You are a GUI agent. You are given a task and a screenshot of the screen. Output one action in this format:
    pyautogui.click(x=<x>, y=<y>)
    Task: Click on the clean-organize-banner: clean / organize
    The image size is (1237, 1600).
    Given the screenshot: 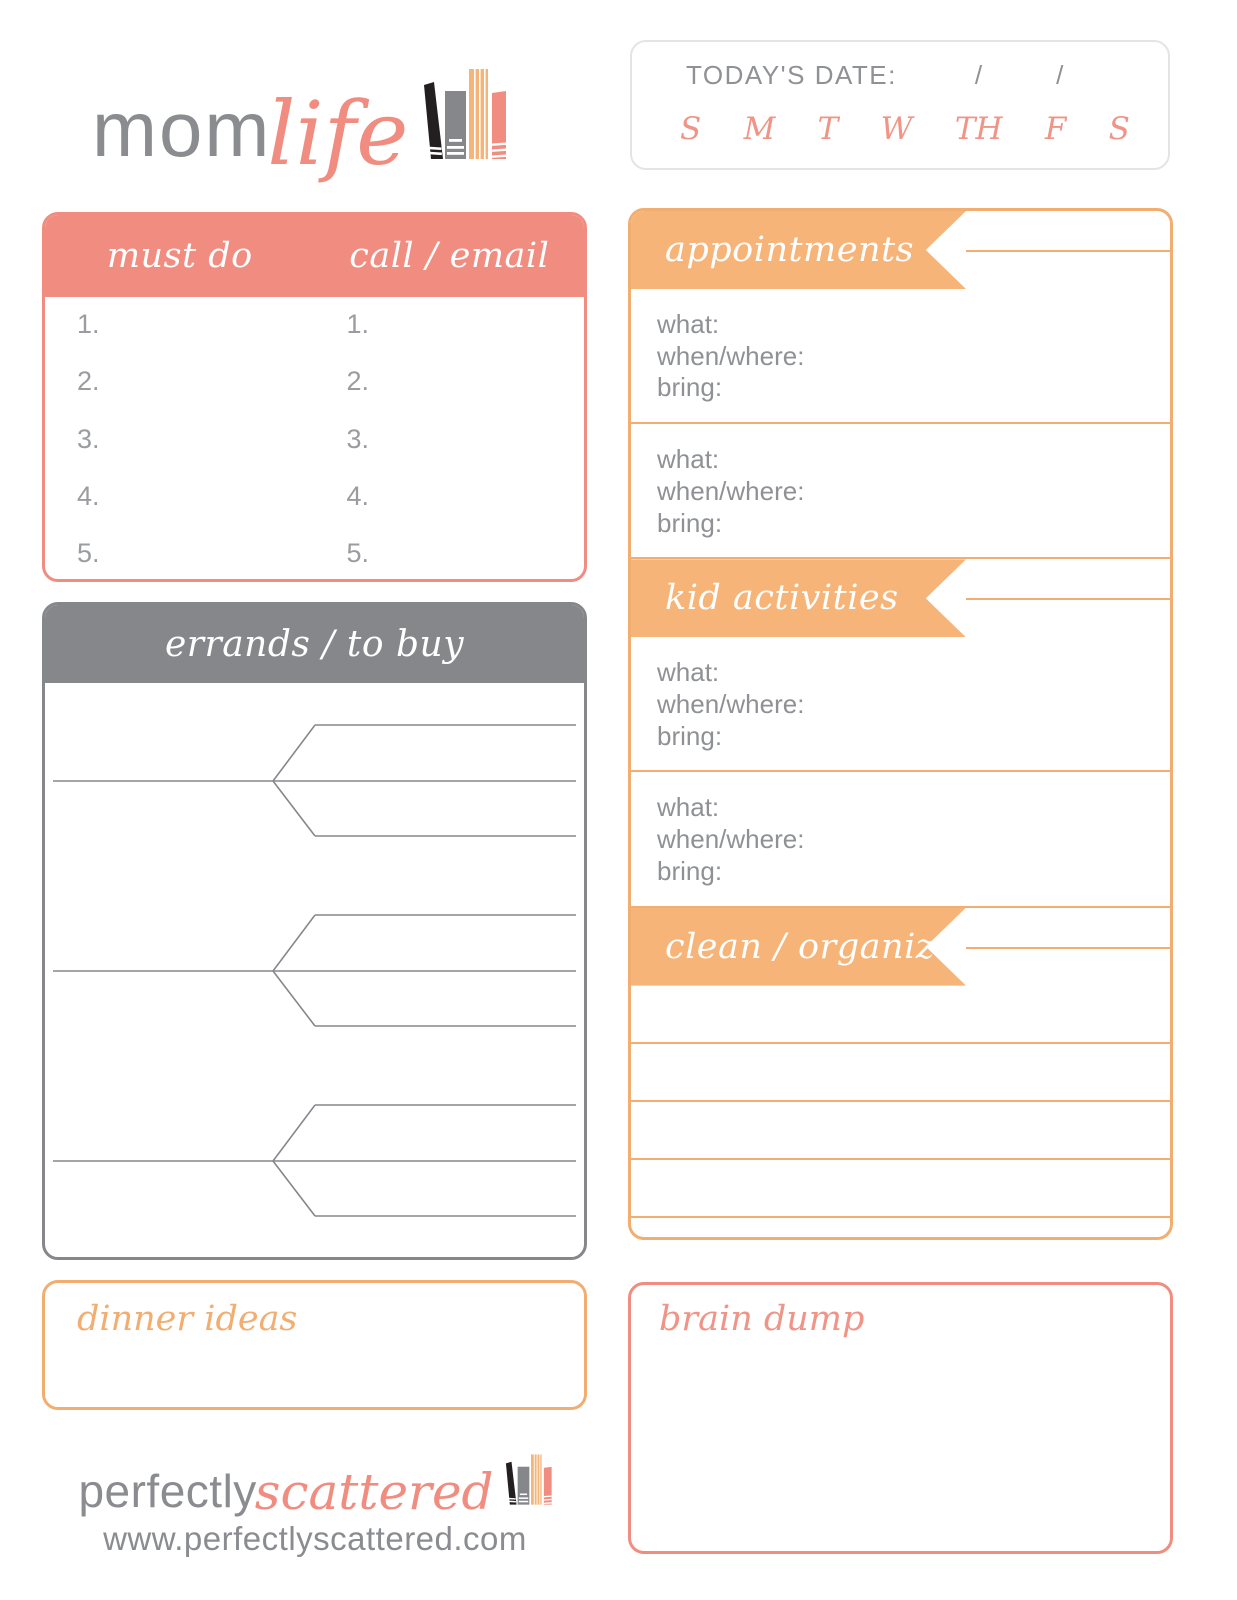 What is the action you would take?
    pyautogui.click(x=900, y=946)
    